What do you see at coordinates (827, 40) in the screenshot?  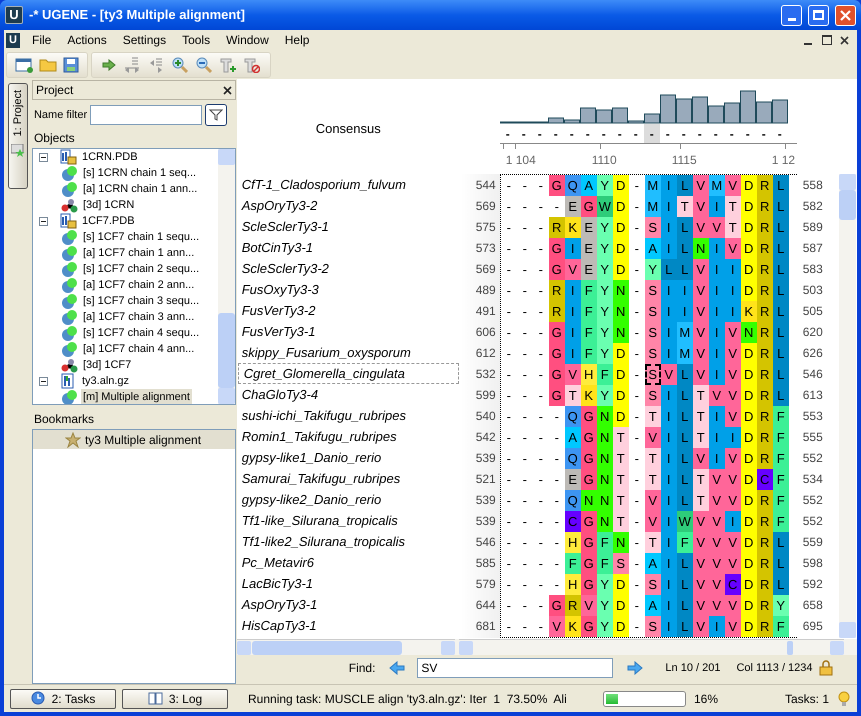 I see `restore-icon` at bounding box center [827, 40].